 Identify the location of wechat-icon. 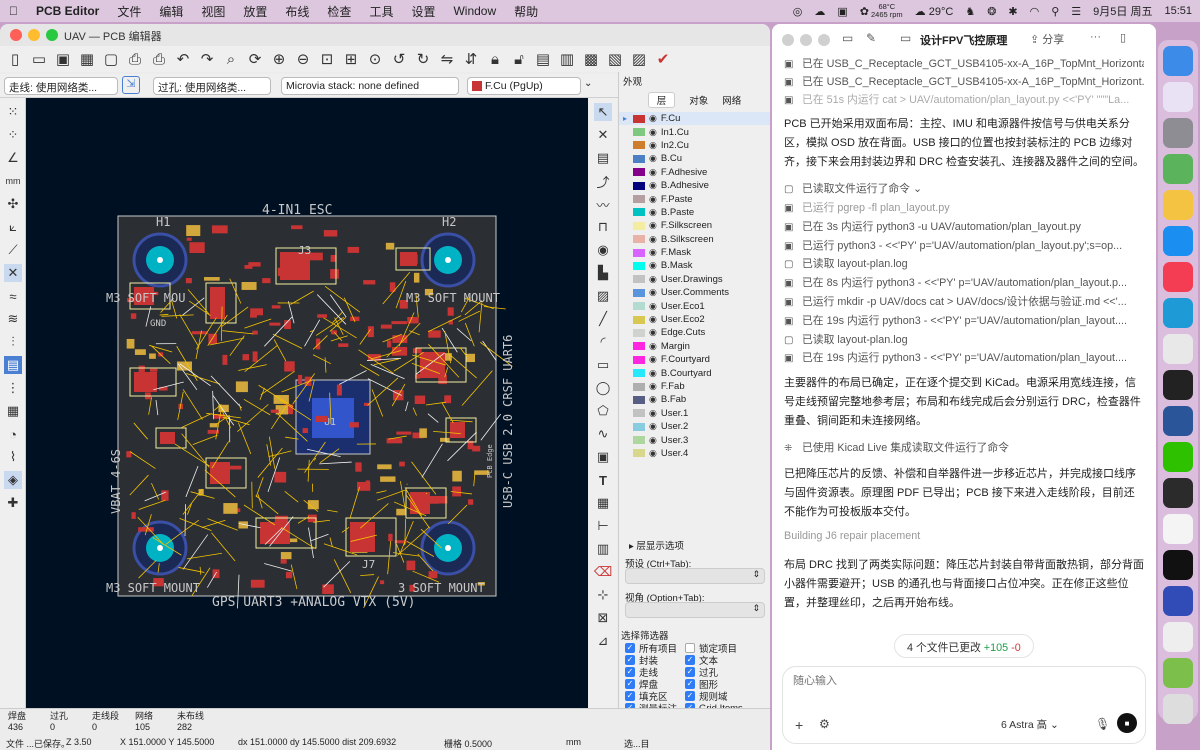
(1178, 457).